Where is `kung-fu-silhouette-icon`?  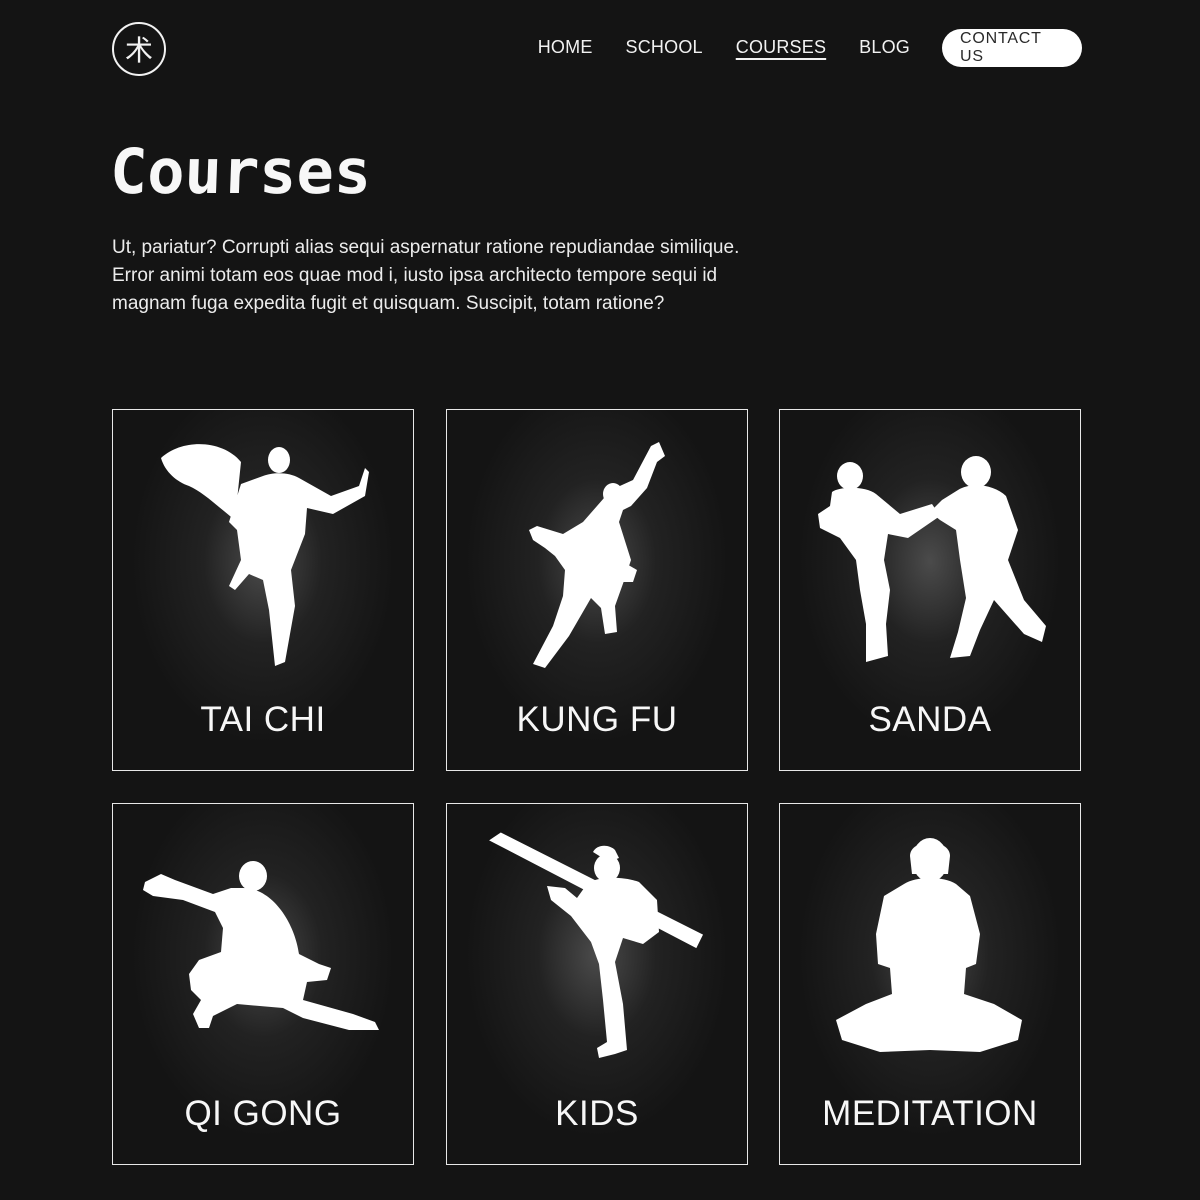
kung-fu-silhouette-icon is located at coordinates (597, 555).